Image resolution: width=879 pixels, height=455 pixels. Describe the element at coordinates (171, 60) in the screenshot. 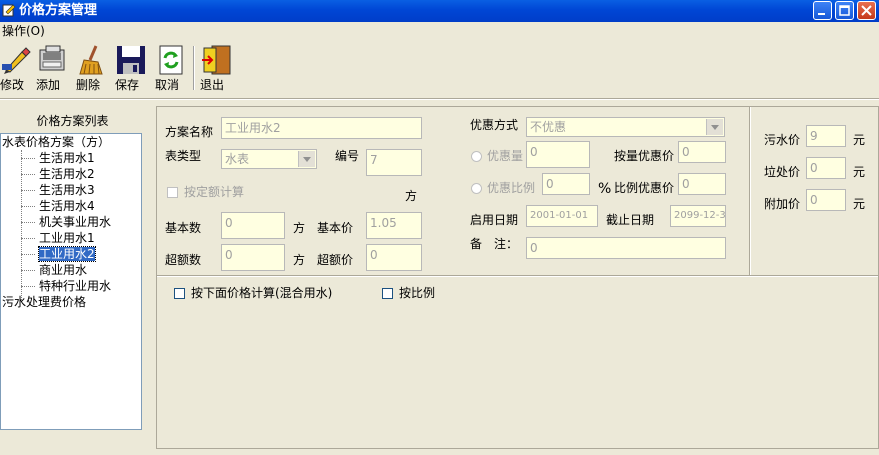

I see `refresh-icon` at that location.